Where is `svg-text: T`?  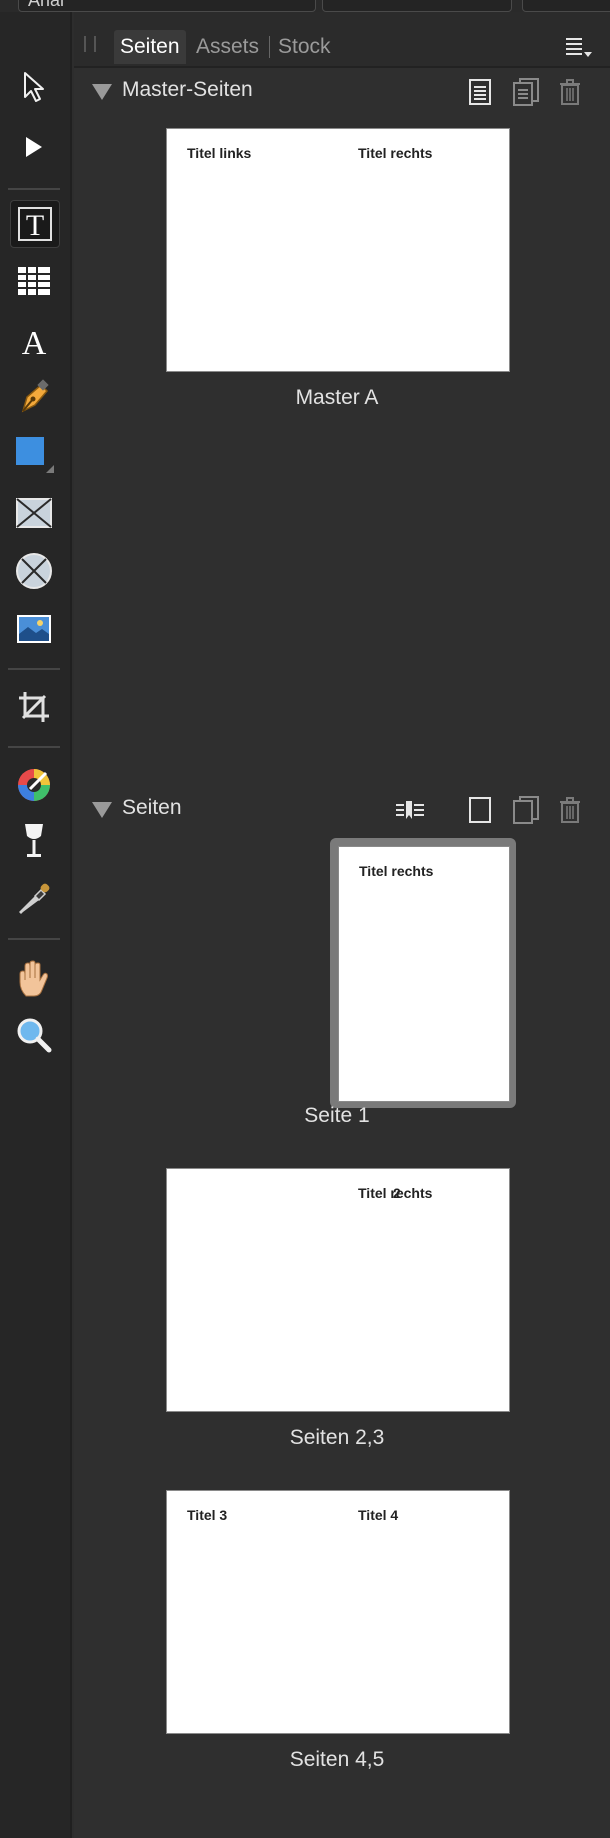 svg-text: T is located at coordinates (35, 225).